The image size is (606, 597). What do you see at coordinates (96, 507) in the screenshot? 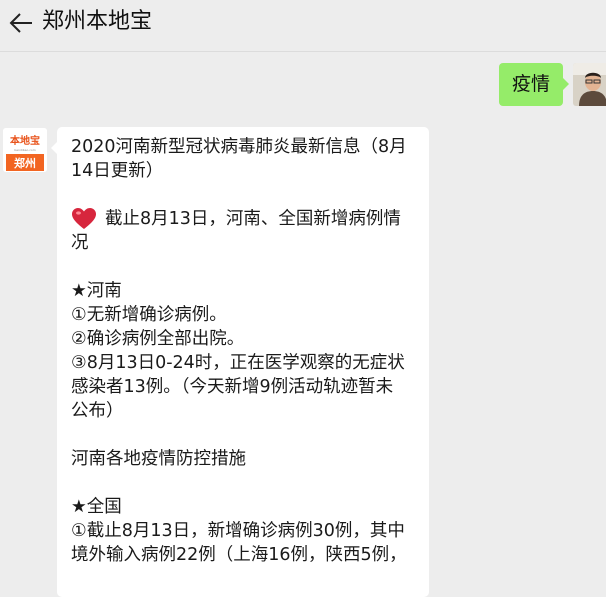
I see `message-line: ★全国` at bounding box center [96, 507].